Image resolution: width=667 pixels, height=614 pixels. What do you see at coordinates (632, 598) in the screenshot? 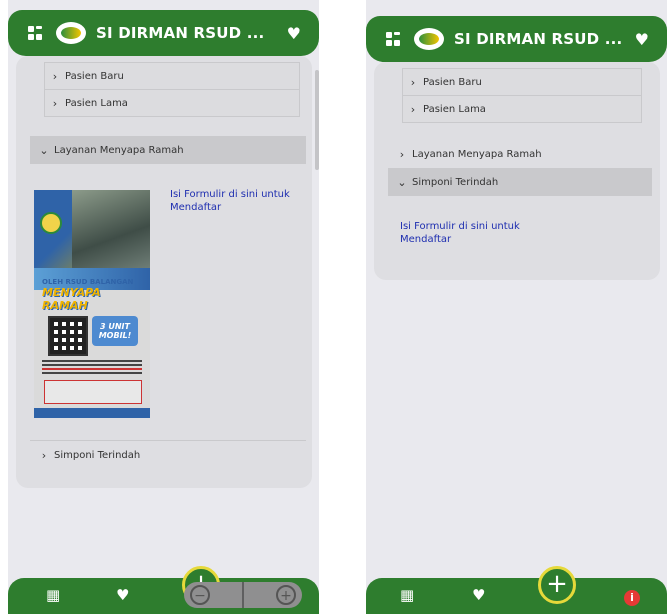
I see `info-icon: i` at bounding box center [632, 598].